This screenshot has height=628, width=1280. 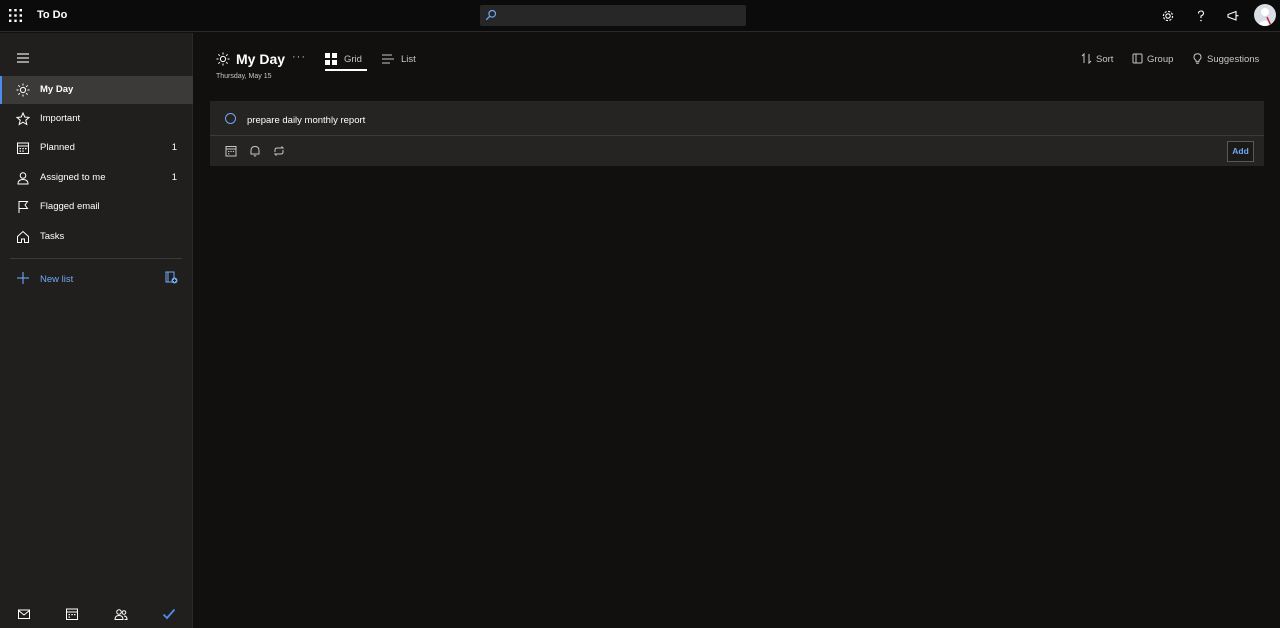 I want to click on help-icon, so click(x=1201, y=16).